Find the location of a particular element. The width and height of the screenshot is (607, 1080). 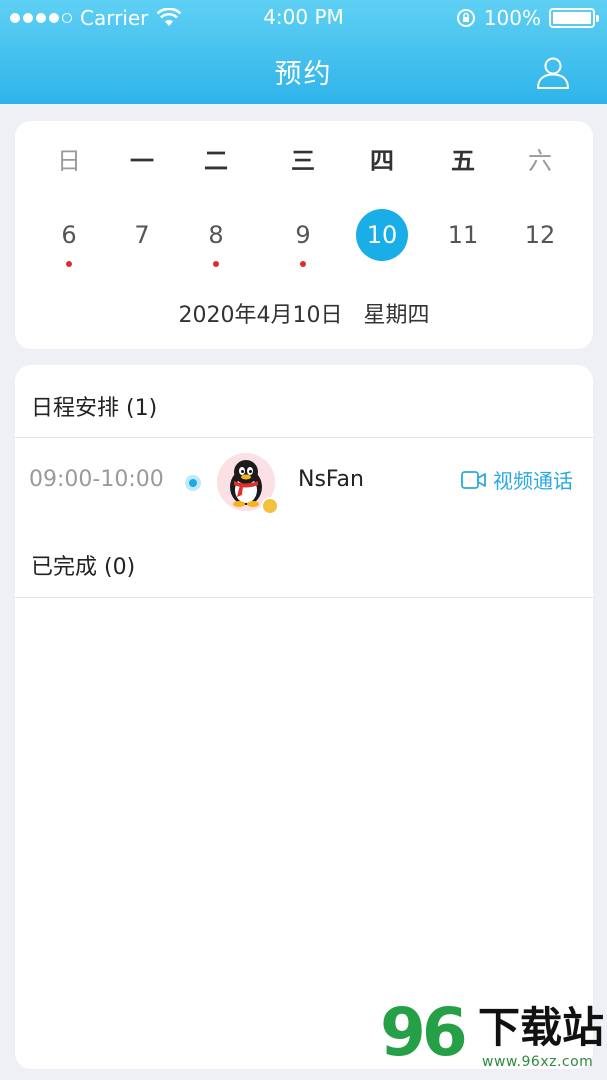

status-dot is located at coordinates (193, 483).